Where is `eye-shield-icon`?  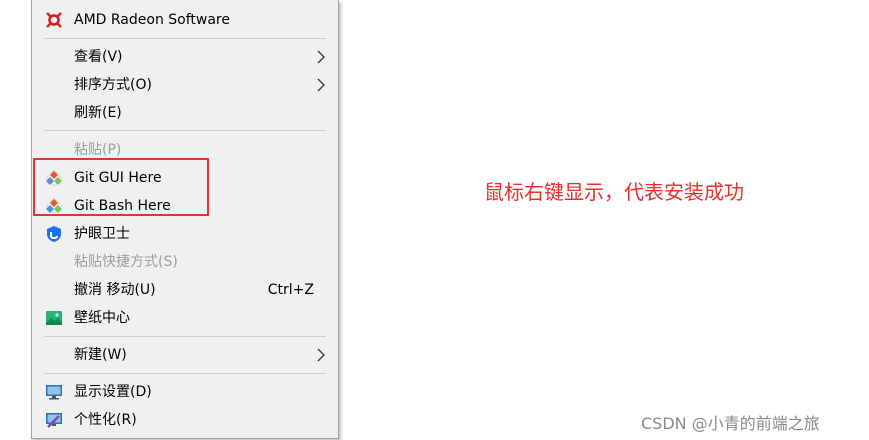
eye-shield-icon is located at coordinates (54, 234).